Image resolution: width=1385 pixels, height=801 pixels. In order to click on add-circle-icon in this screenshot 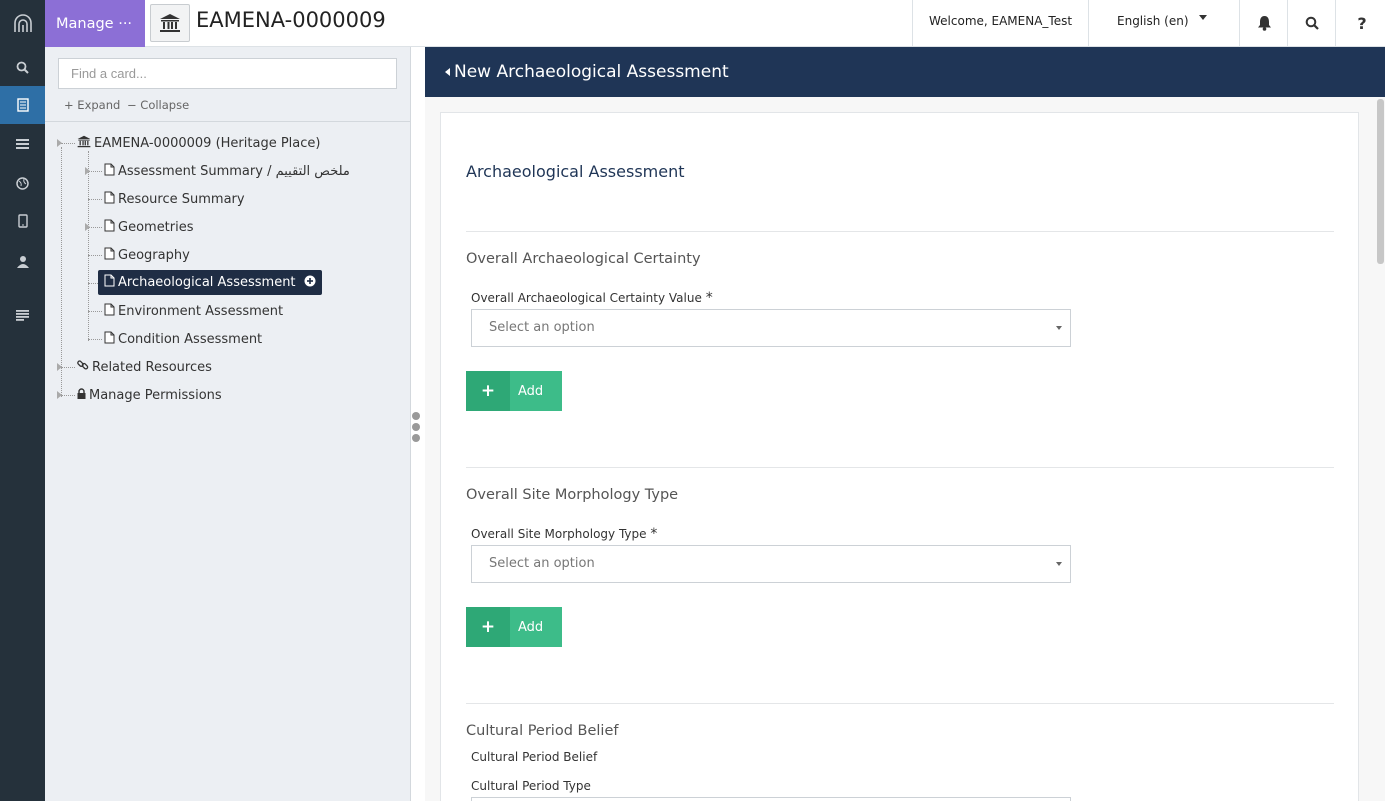, I will do `click(310, 283)`.